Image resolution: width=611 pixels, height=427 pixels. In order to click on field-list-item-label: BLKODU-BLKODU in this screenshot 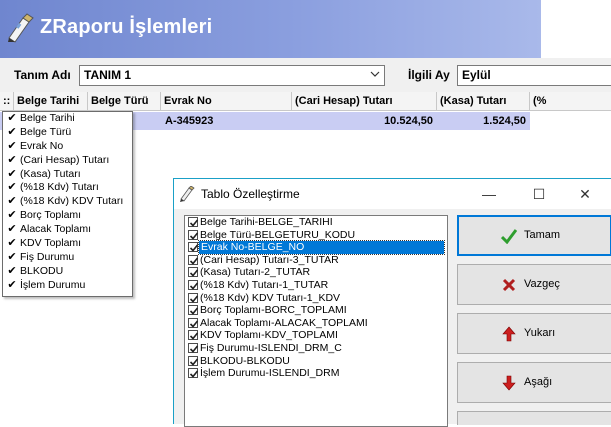, I will do `click(245, 360)`.